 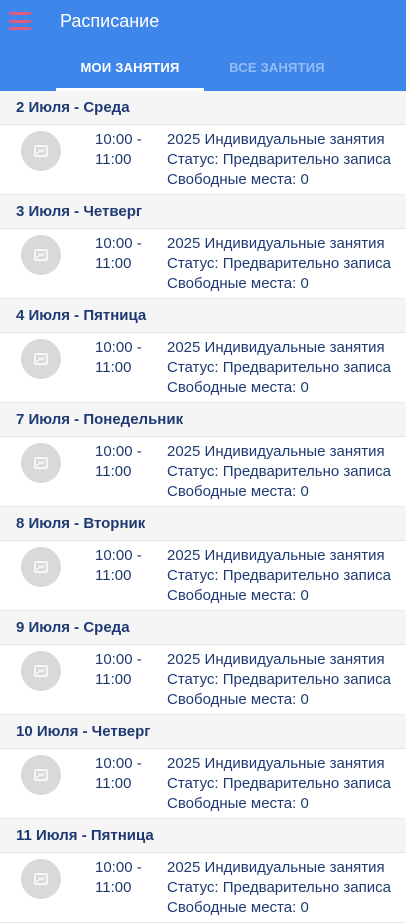 I want to click on day-header: 10 Июля - Четверг, so click(x=203, y=732).